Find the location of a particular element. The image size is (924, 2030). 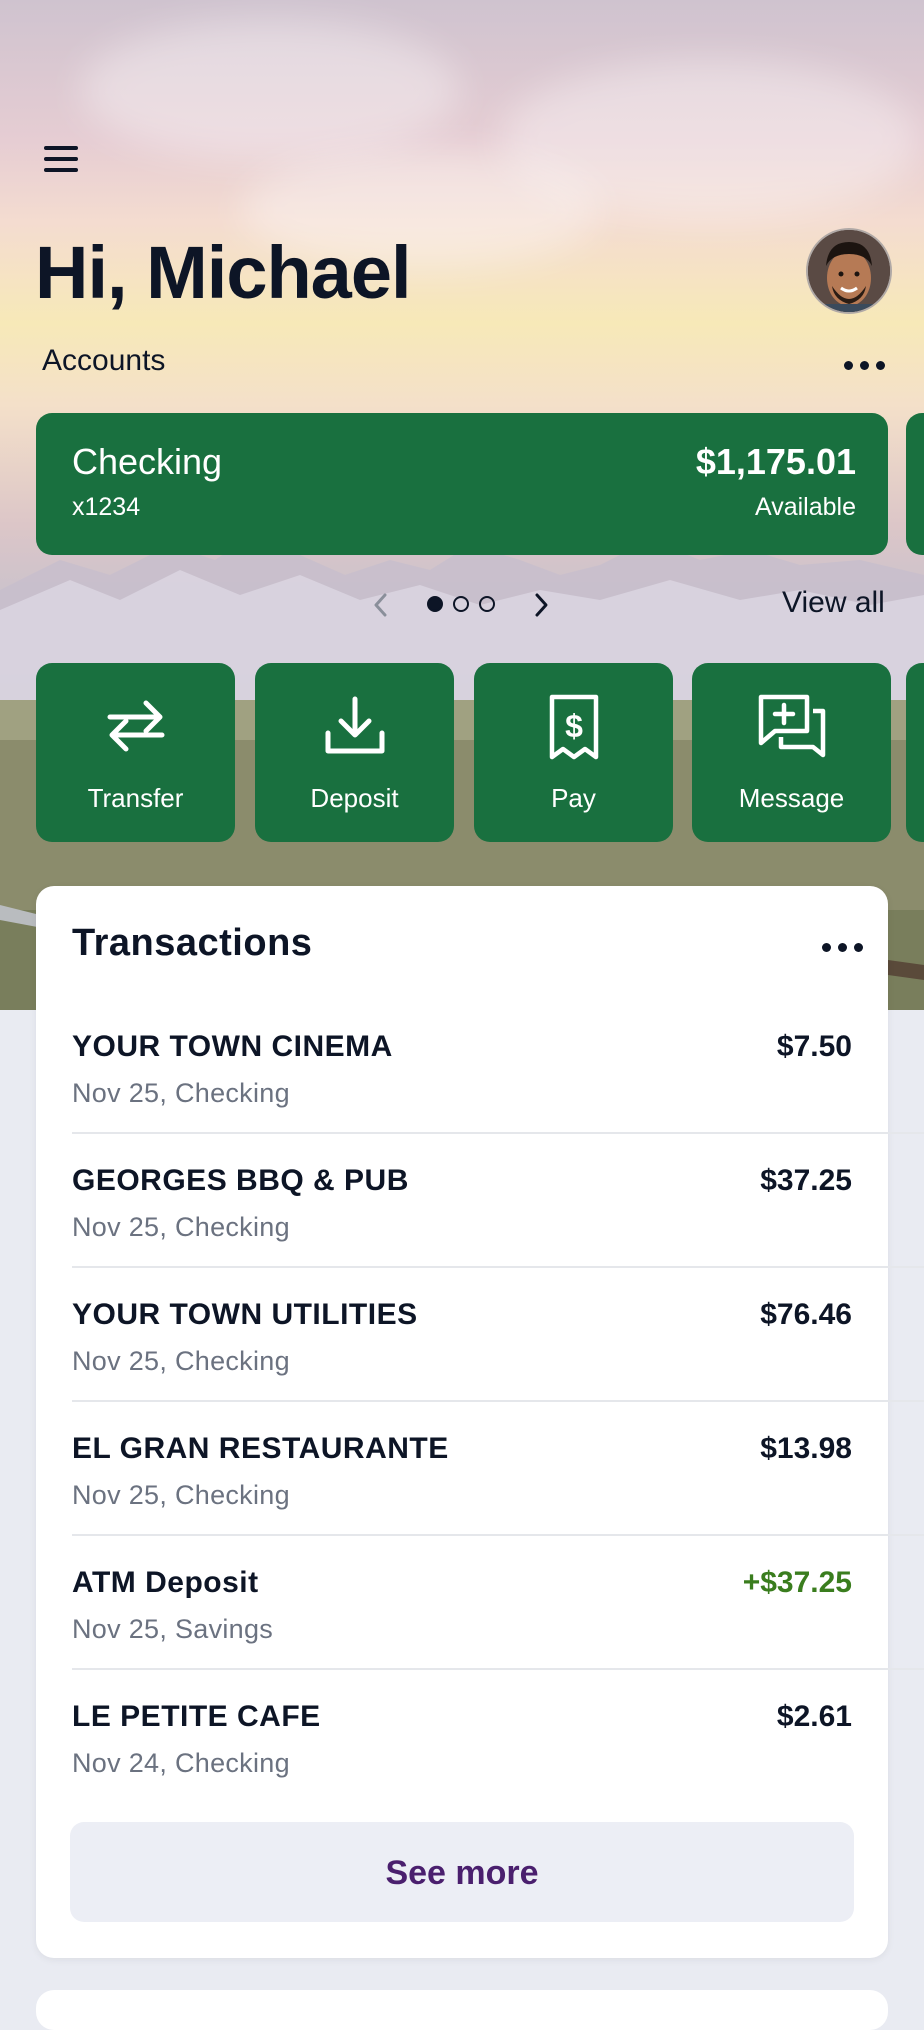

see-more-button: See more is located at coordinates (462, 1872).